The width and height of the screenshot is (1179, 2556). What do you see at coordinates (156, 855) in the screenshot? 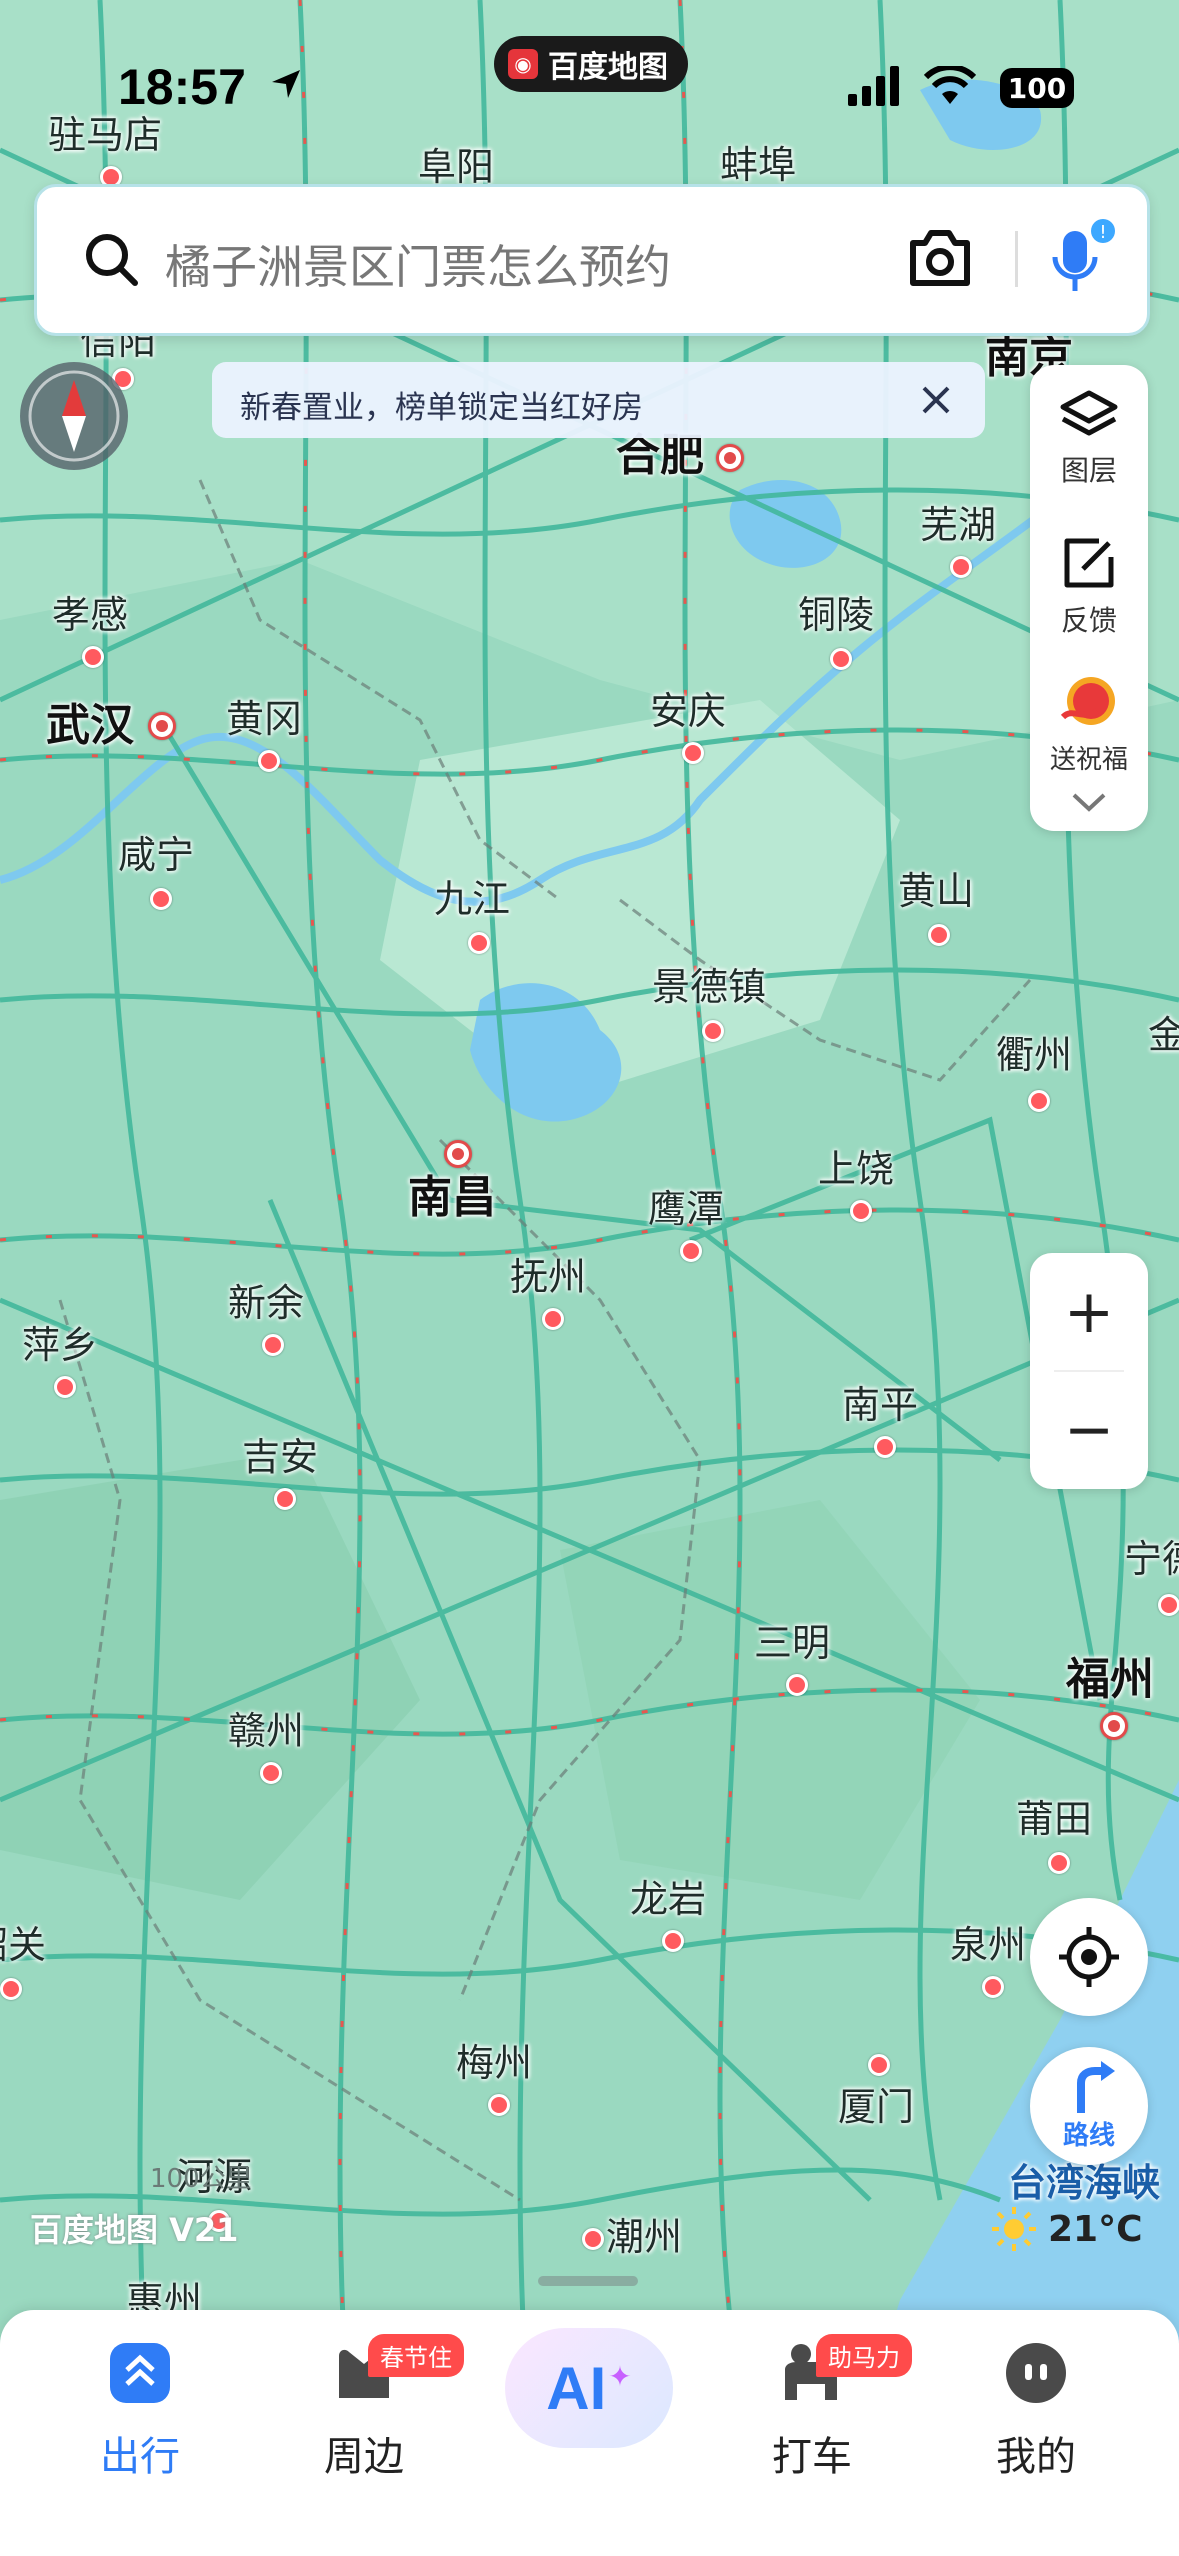
I see `city-label: 咸宁` at bounding box center [156, 855].